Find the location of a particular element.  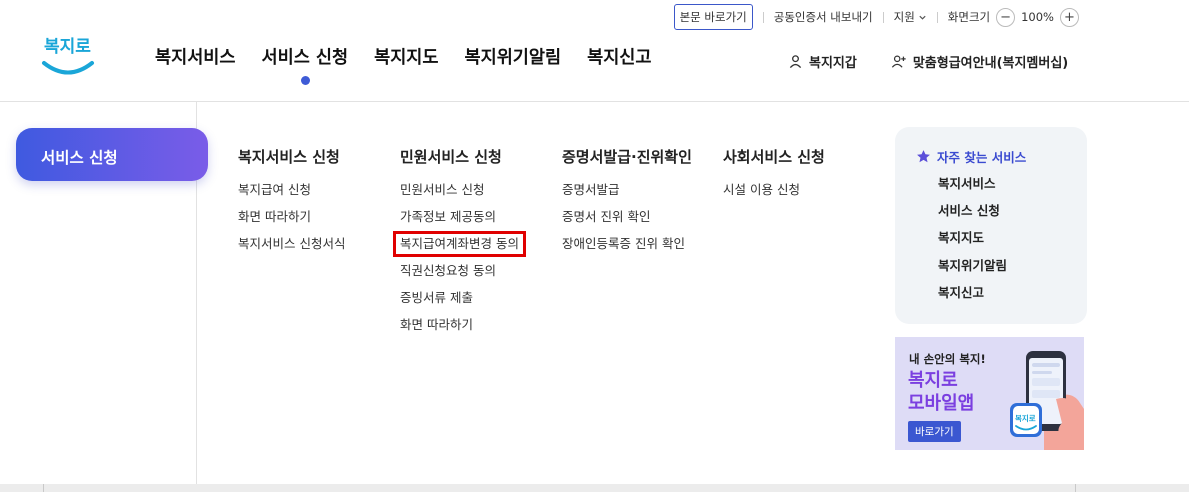

gnb-crisis-alert: 복지위기알림 is located at coordinates (513, 56).